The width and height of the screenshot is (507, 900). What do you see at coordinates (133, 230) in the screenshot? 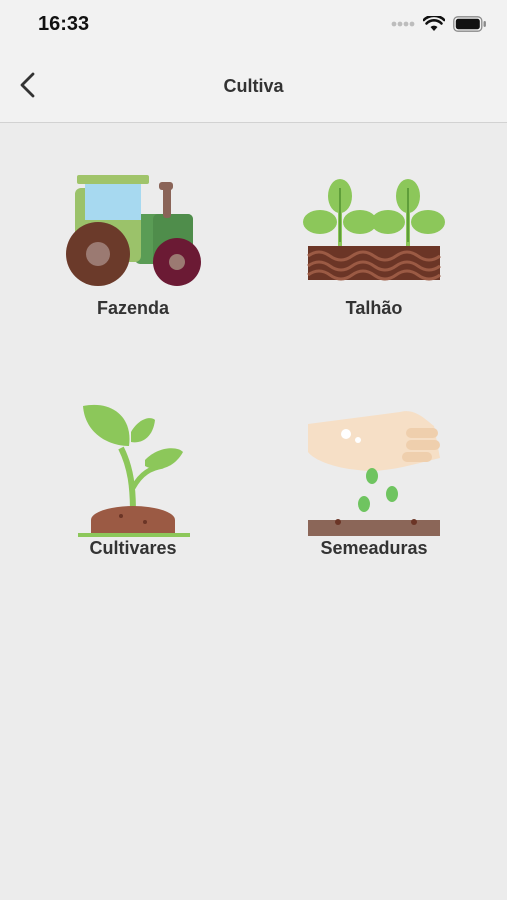
I see `tractor-icon` at bounding box center [133, 230].